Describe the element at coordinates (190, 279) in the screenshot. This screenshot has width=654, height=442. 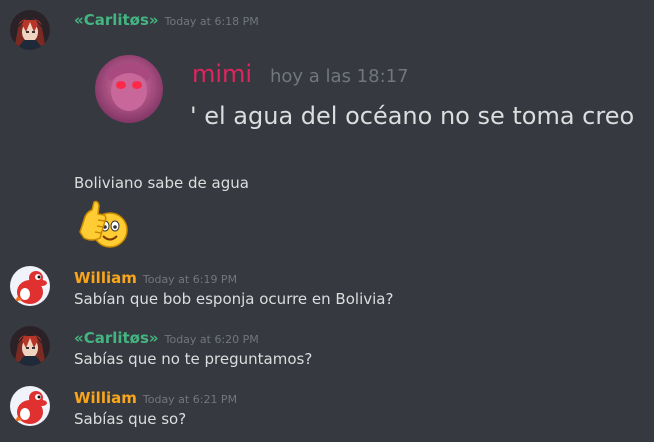
I see `timestamp: Today at 6:19 PM` at that location.